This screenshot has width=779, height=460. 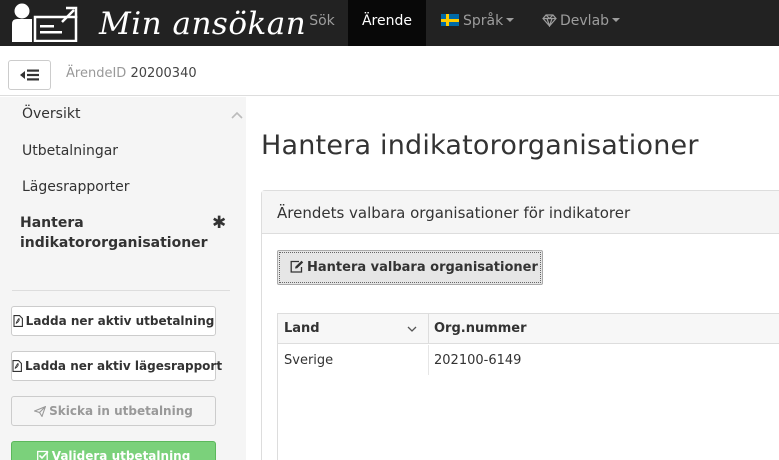 What do you see at coordinates (42, 455) in the screenshot?
I see `check-square-icon` at bounding box center [42, 455].